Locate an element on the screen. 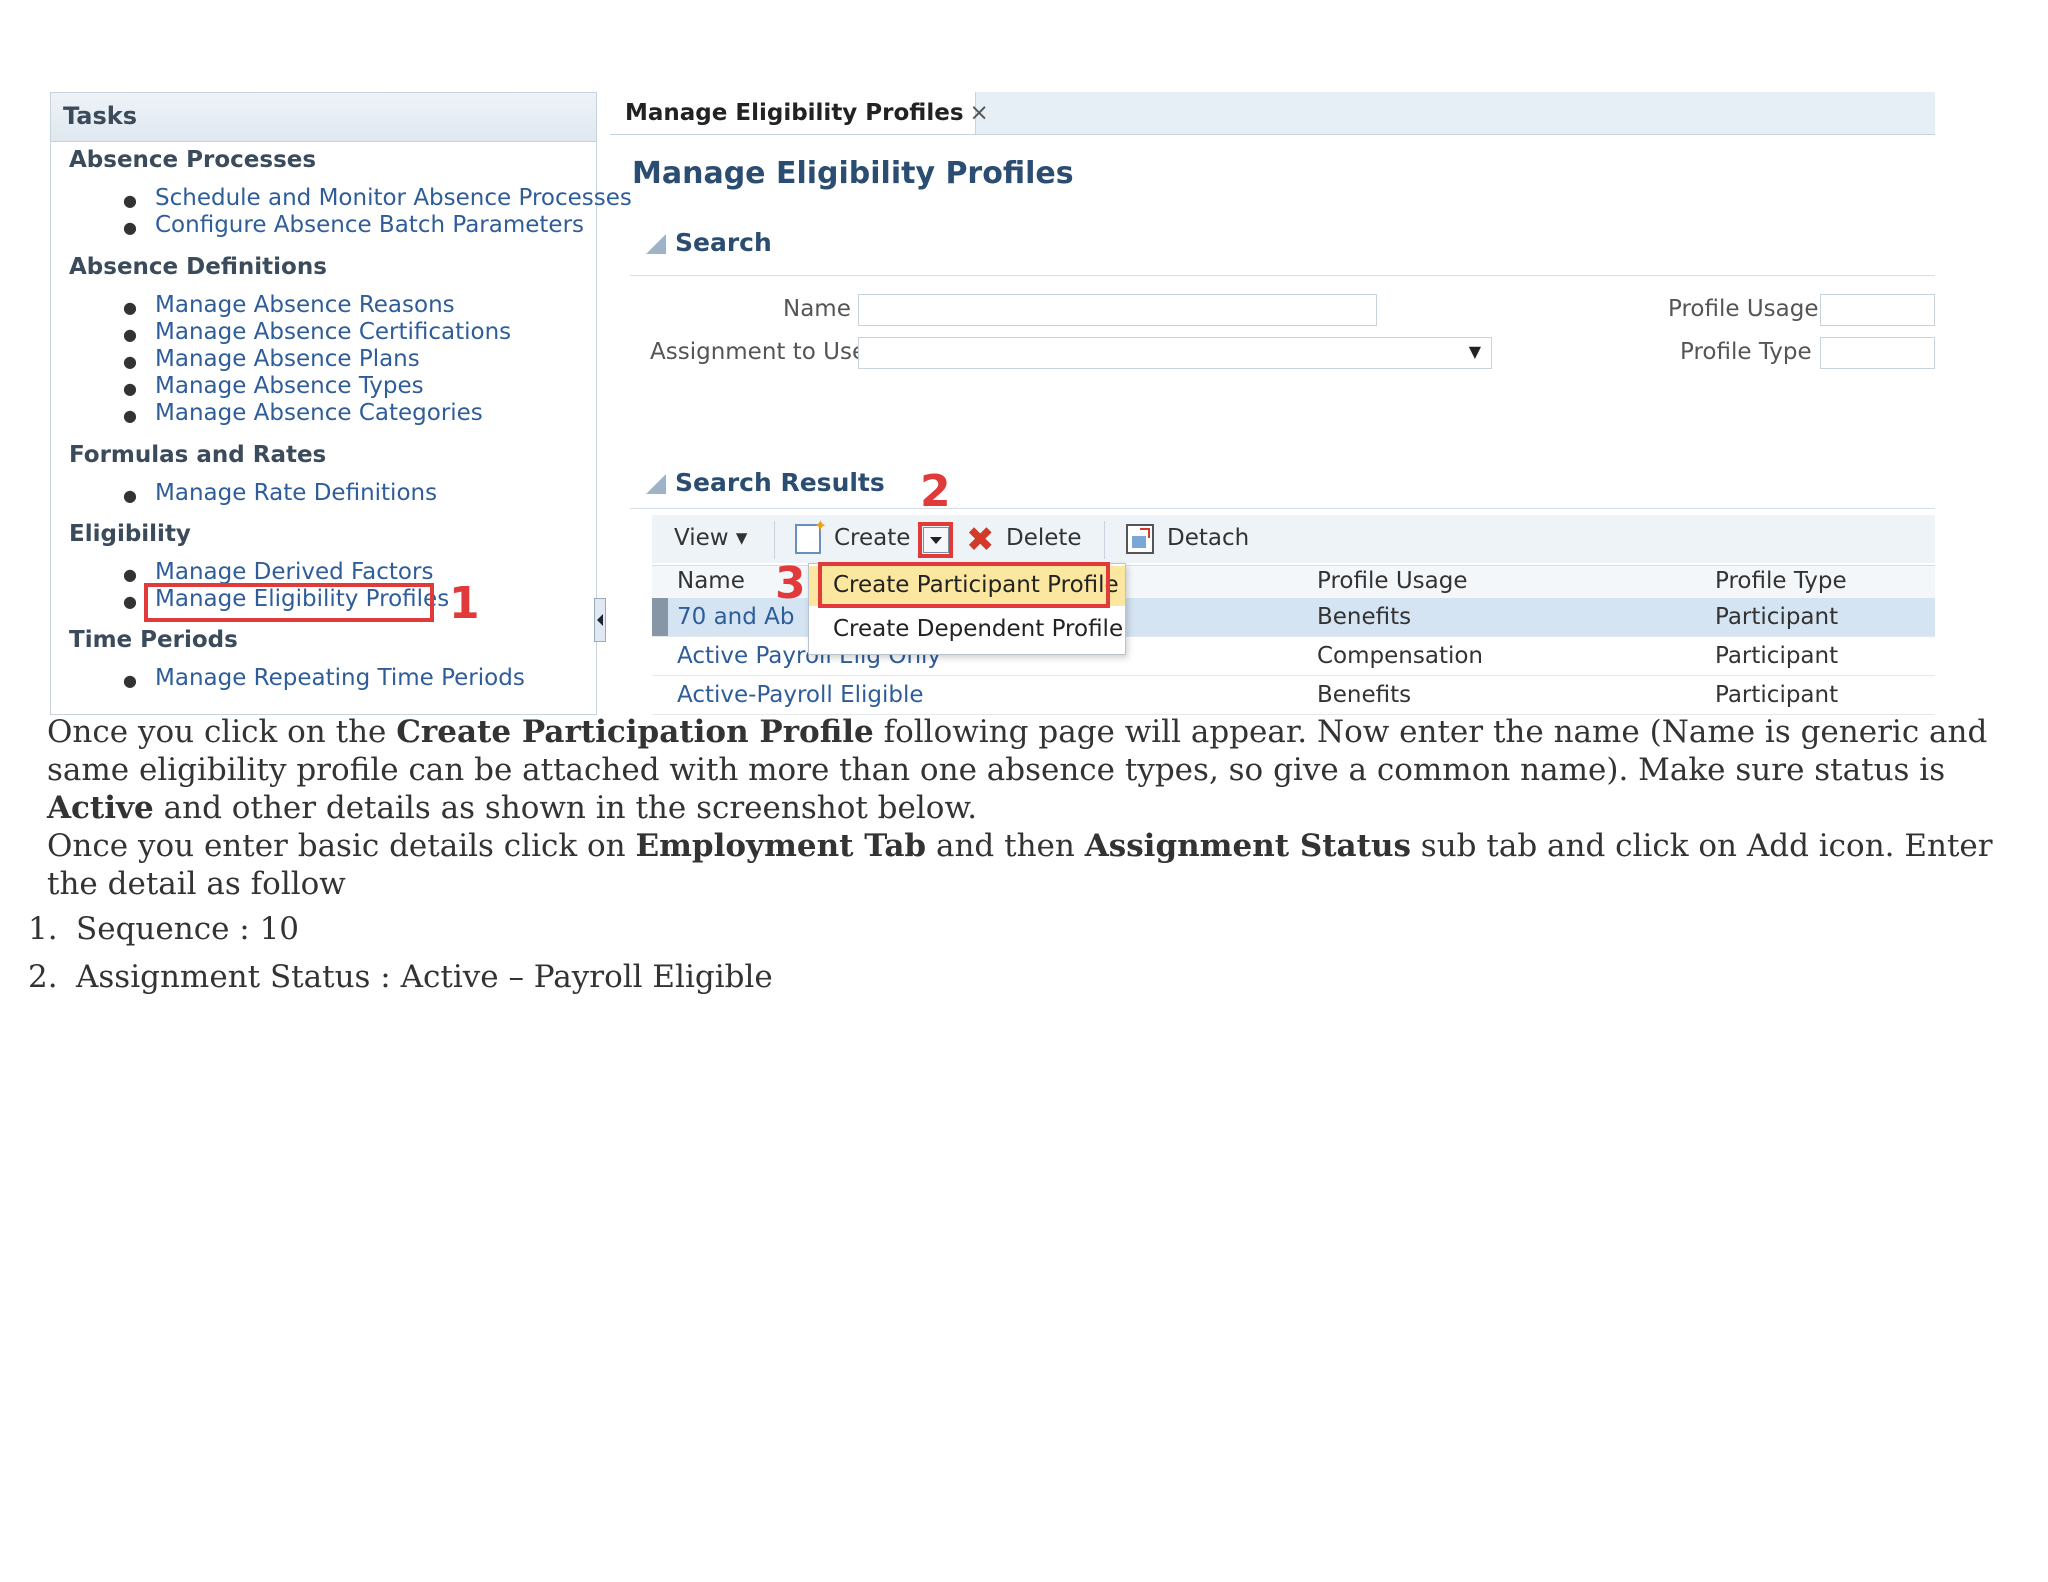 Image resolution: width=2048 pixels, height=1582 pixels. task-link-rate-definitions: Manage Rate Definitions is located at coordinates (296, 493).